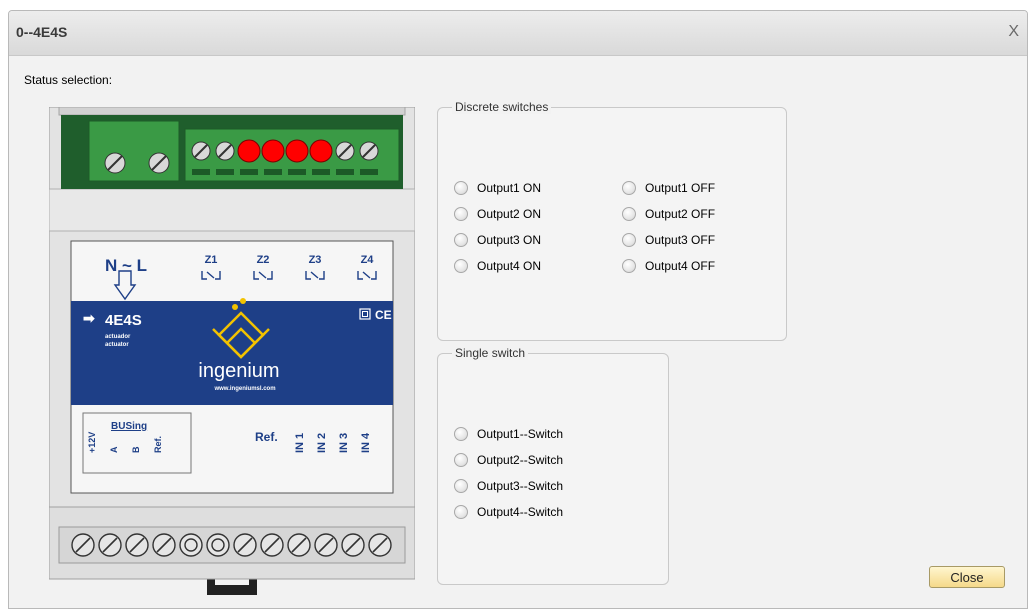 The width and height of the screenshot is (1028, 609). I want to click on status-selection-label: Status selection:, so click(68, 80).